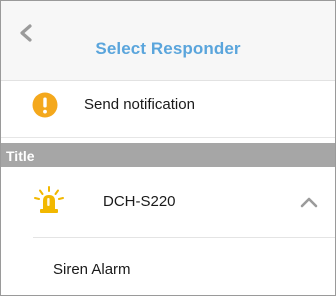 This screenshot has width=336, height=296. I want to click on chevron-up-icon, so click(309, 202).